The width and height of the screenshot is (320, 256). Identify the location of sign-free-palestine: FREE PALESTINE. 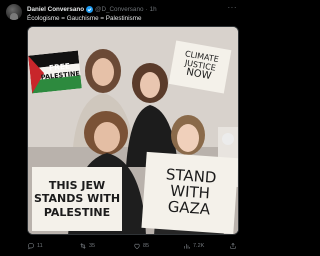
(55, 72).